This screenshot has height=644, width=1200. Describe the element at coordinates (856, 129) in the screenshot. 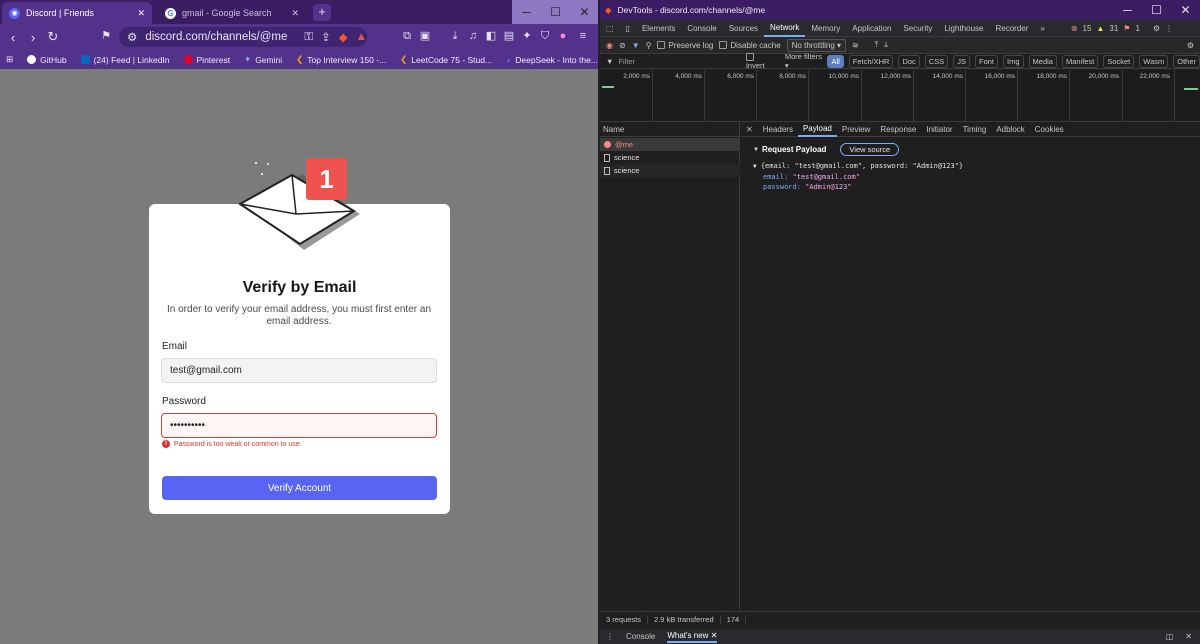

I see `tab-preview: Preview` at that location.